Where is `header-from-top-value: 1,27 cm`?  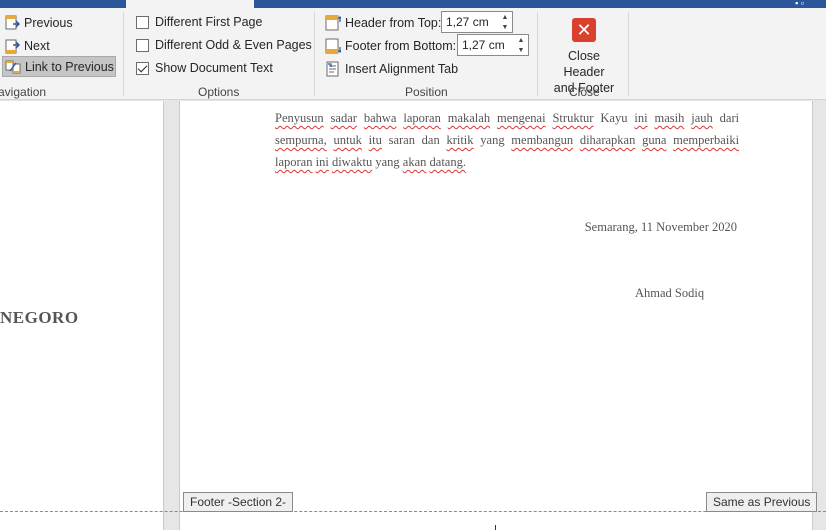 header-from-top-value: 1,27 cm is located at coordinates (470, 22).